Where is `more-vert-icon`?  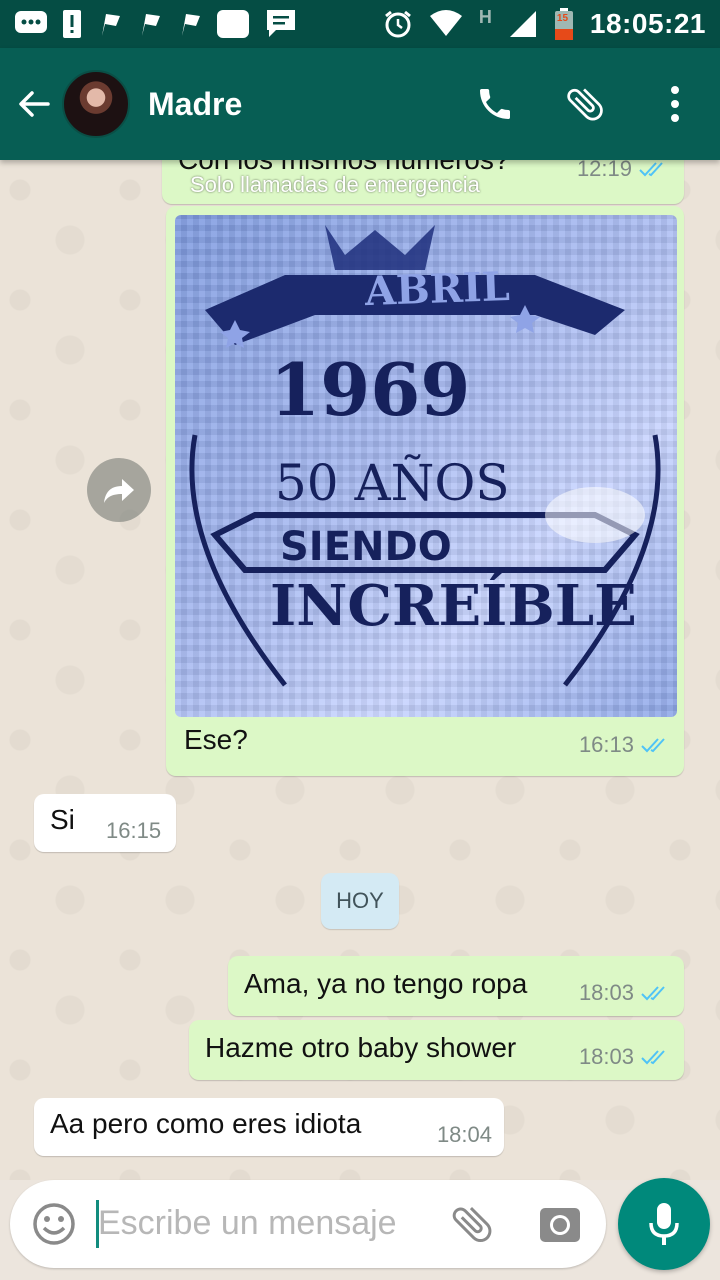
more-vert-icon is located at coordinates (675, 104).